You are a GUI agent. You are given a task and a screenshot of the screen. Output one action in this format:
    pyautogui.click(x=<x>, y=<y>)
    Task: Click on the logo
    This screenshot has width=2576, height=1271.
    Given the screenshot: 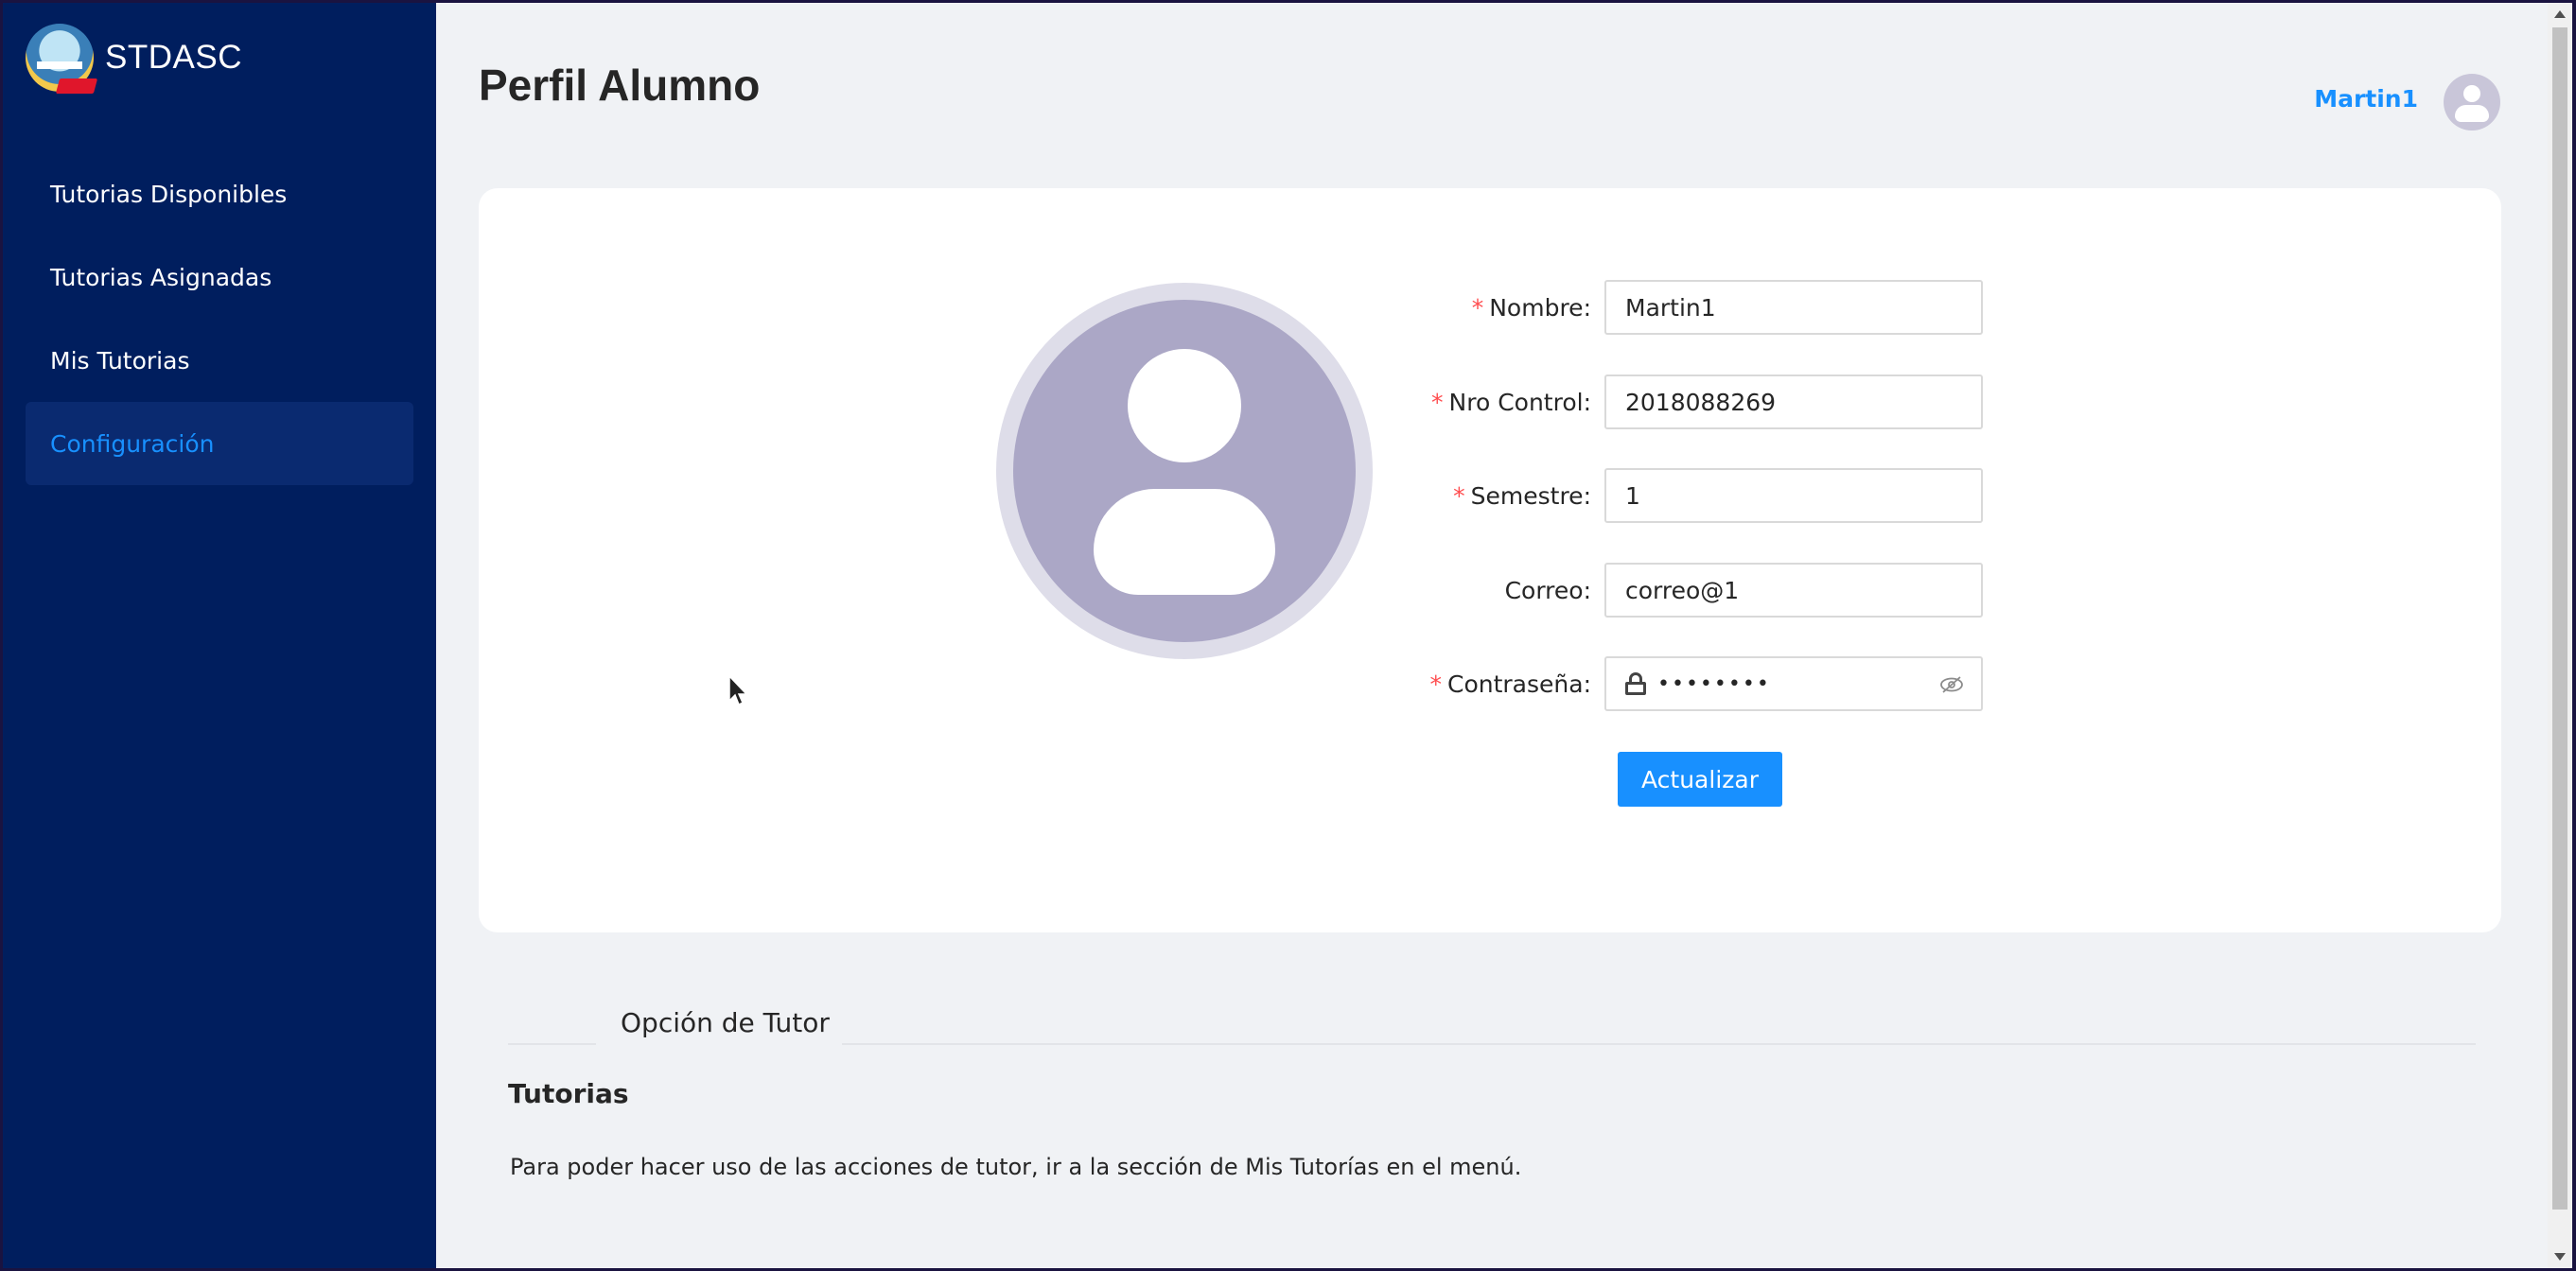 What is the action you would take?
    pyautogui.click(x=62, y=59)
    